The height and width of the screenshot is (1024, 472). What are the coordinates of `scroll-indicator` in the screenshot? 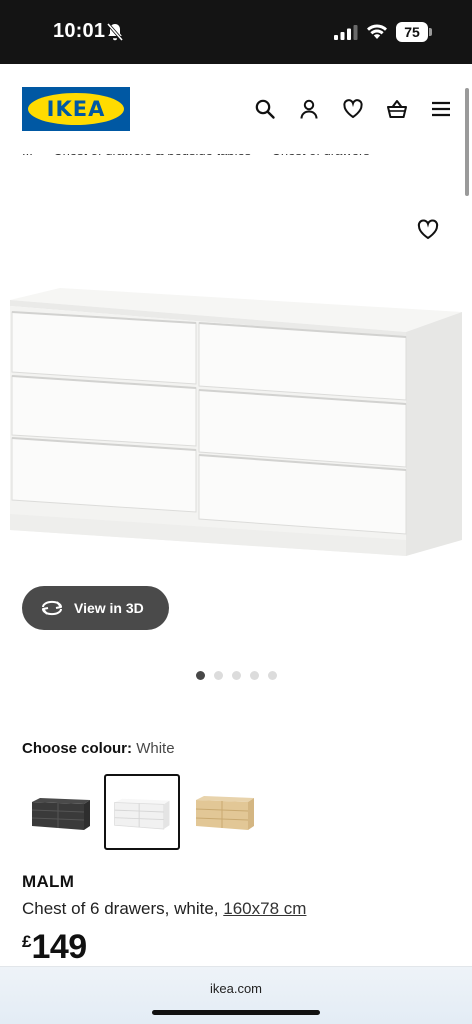 It's located at (467, 142).